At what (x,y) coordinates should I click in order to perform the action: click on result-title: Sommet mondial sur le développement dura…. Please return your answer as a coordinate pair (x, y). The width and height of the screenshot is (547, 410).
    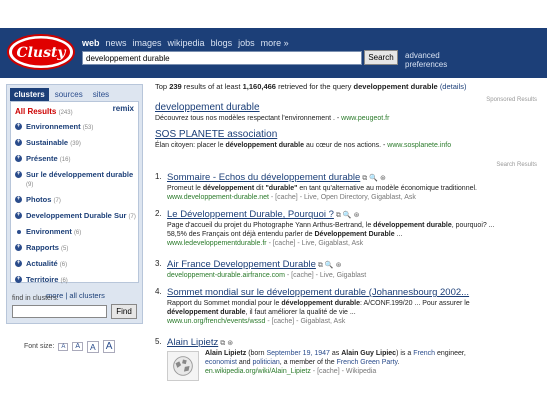
    Looking at the image, I should click on (318, 292).